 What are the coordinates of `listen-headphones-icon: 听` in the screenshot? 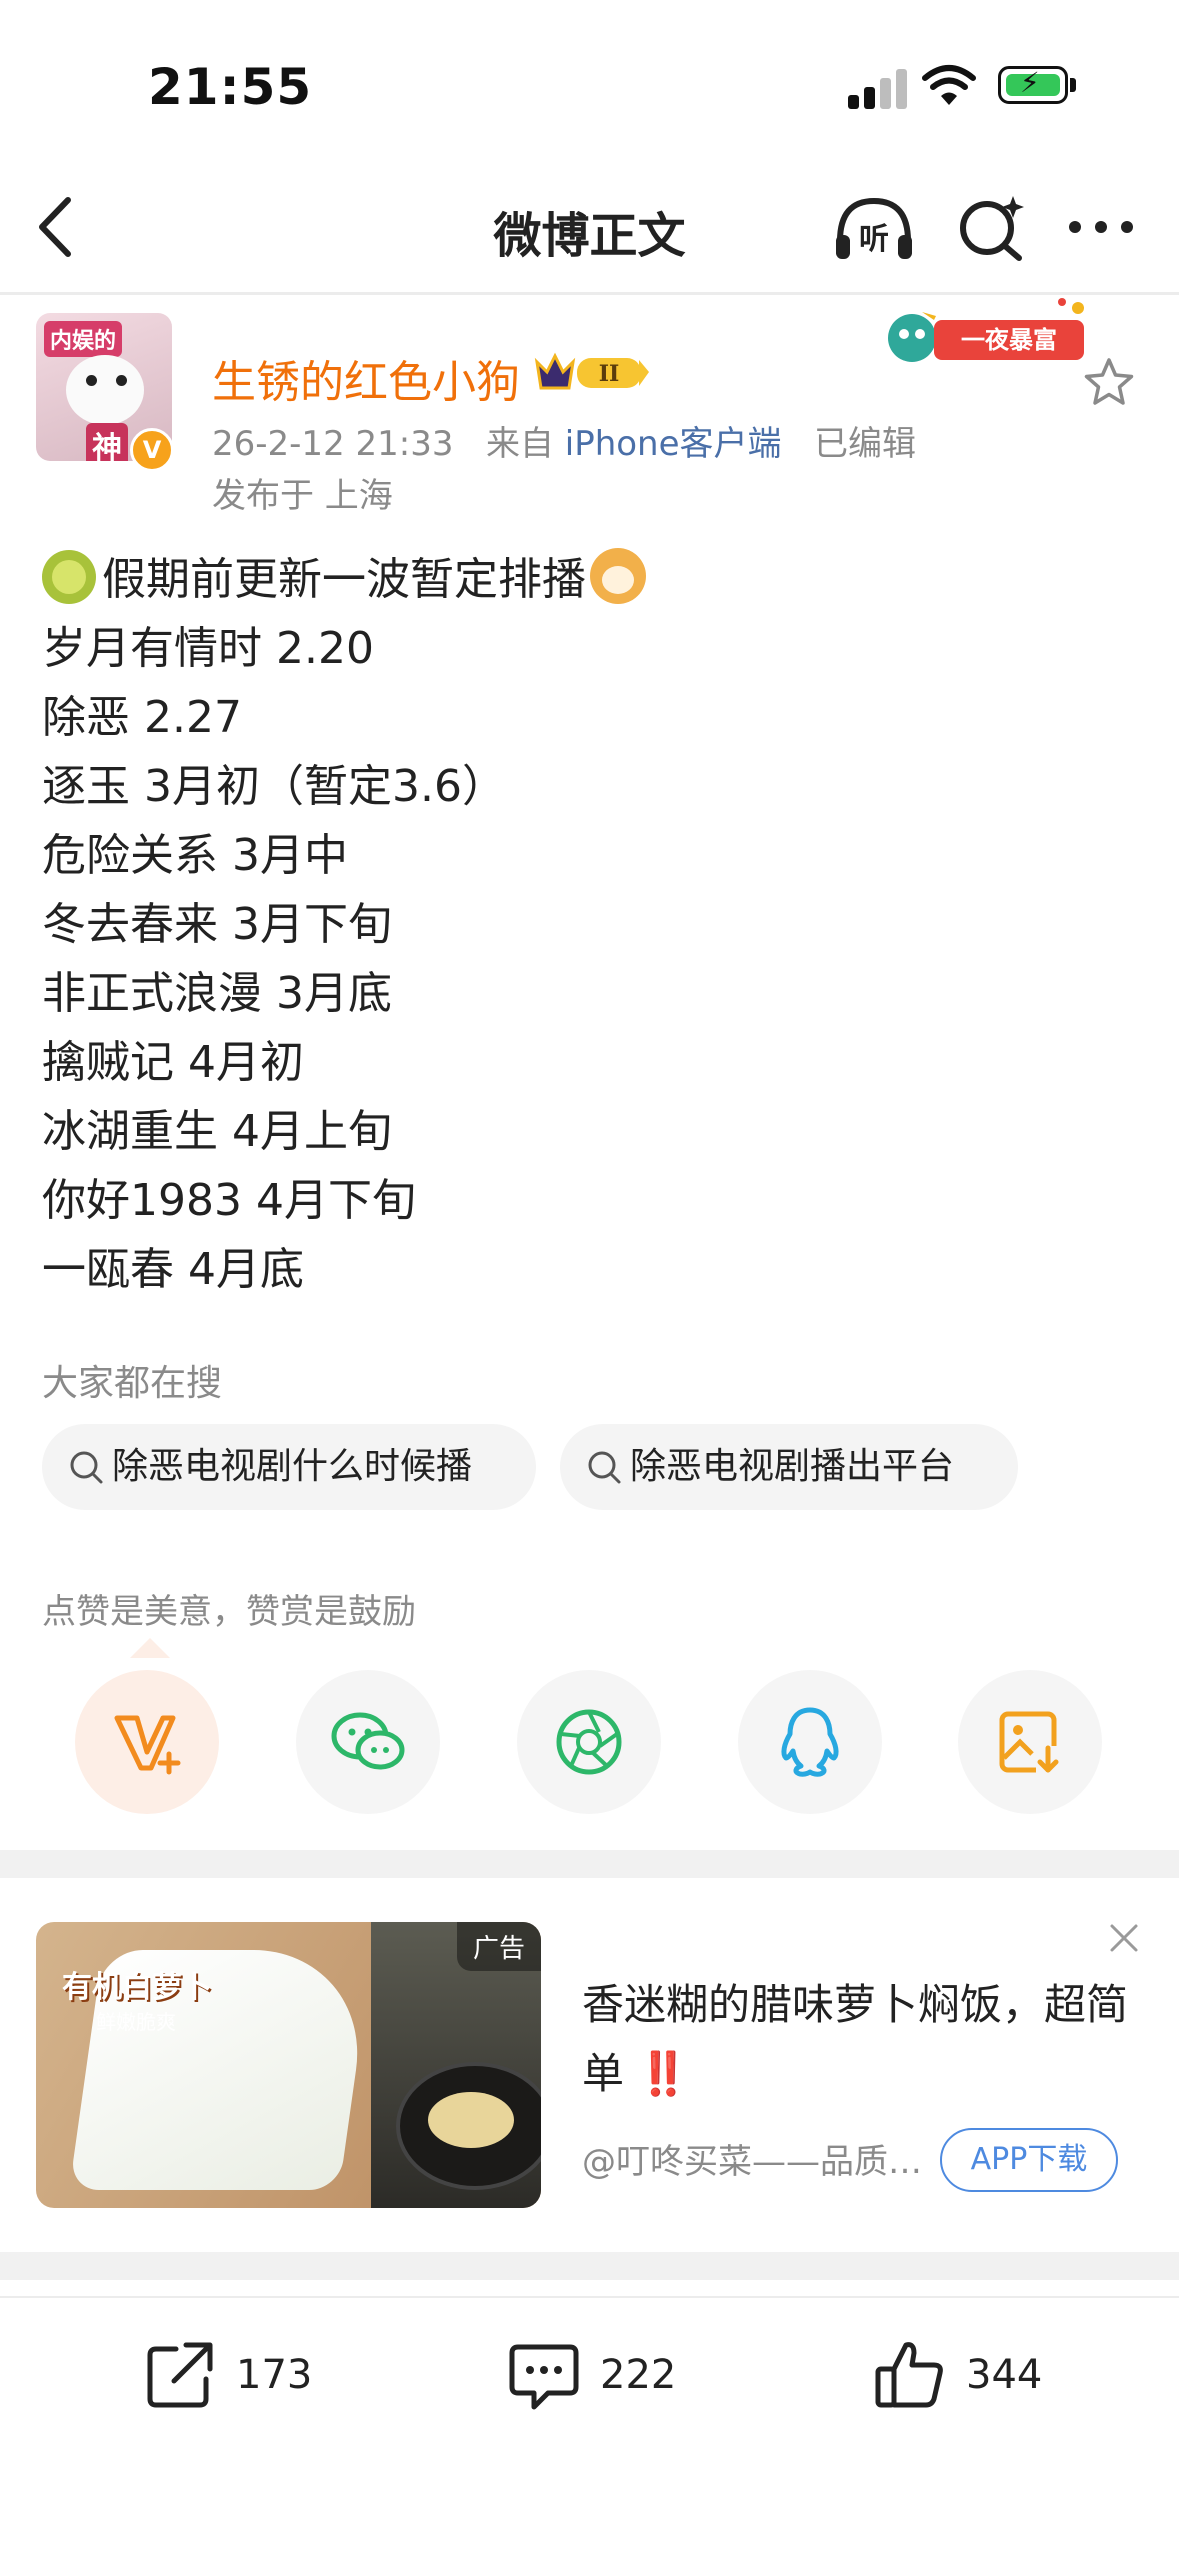 It's located at (874, 228).